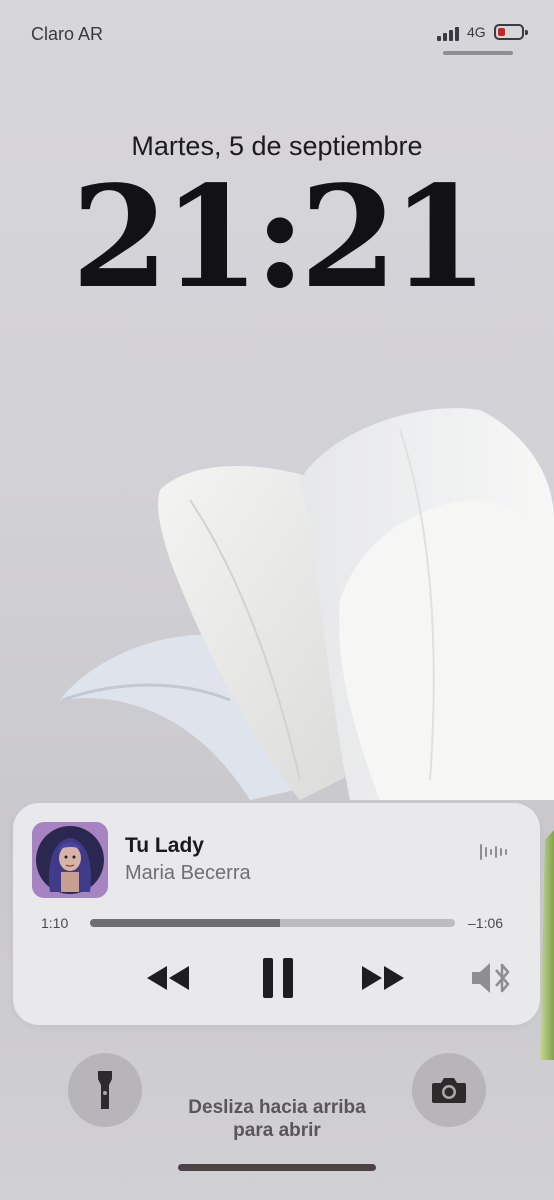 The image size is (554, 1200). I want to click on status-bar: Claro AR 4G, so click(277, 30).